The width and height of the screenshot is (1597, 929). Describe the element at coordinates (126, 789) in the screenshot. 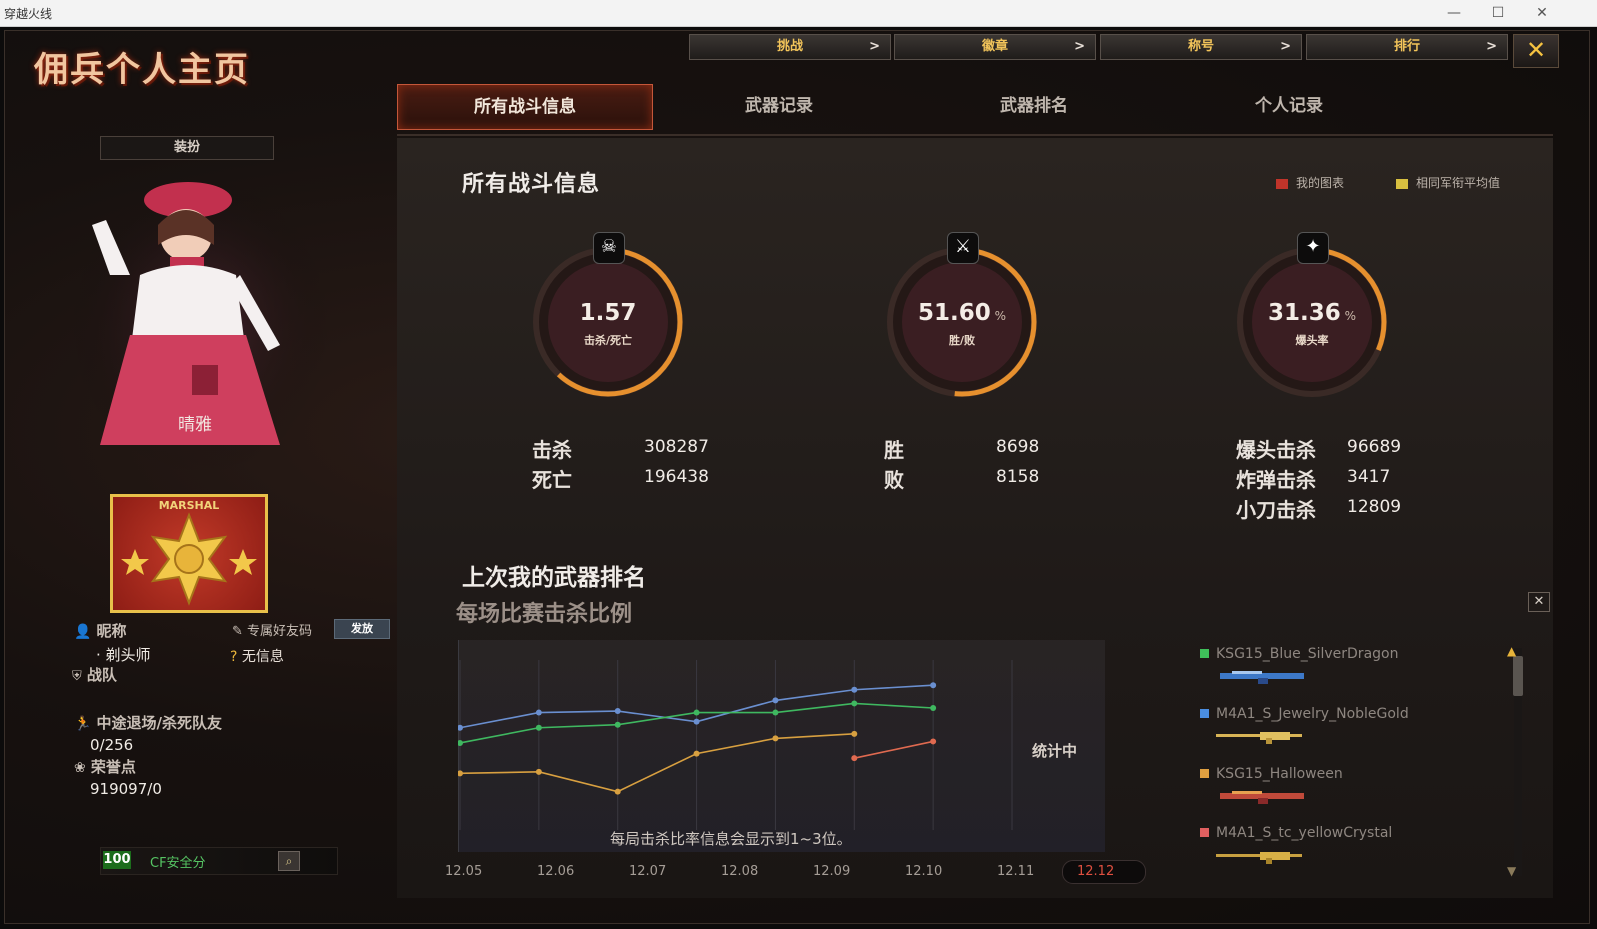

I see `honor-value: 919097/0` at that location.